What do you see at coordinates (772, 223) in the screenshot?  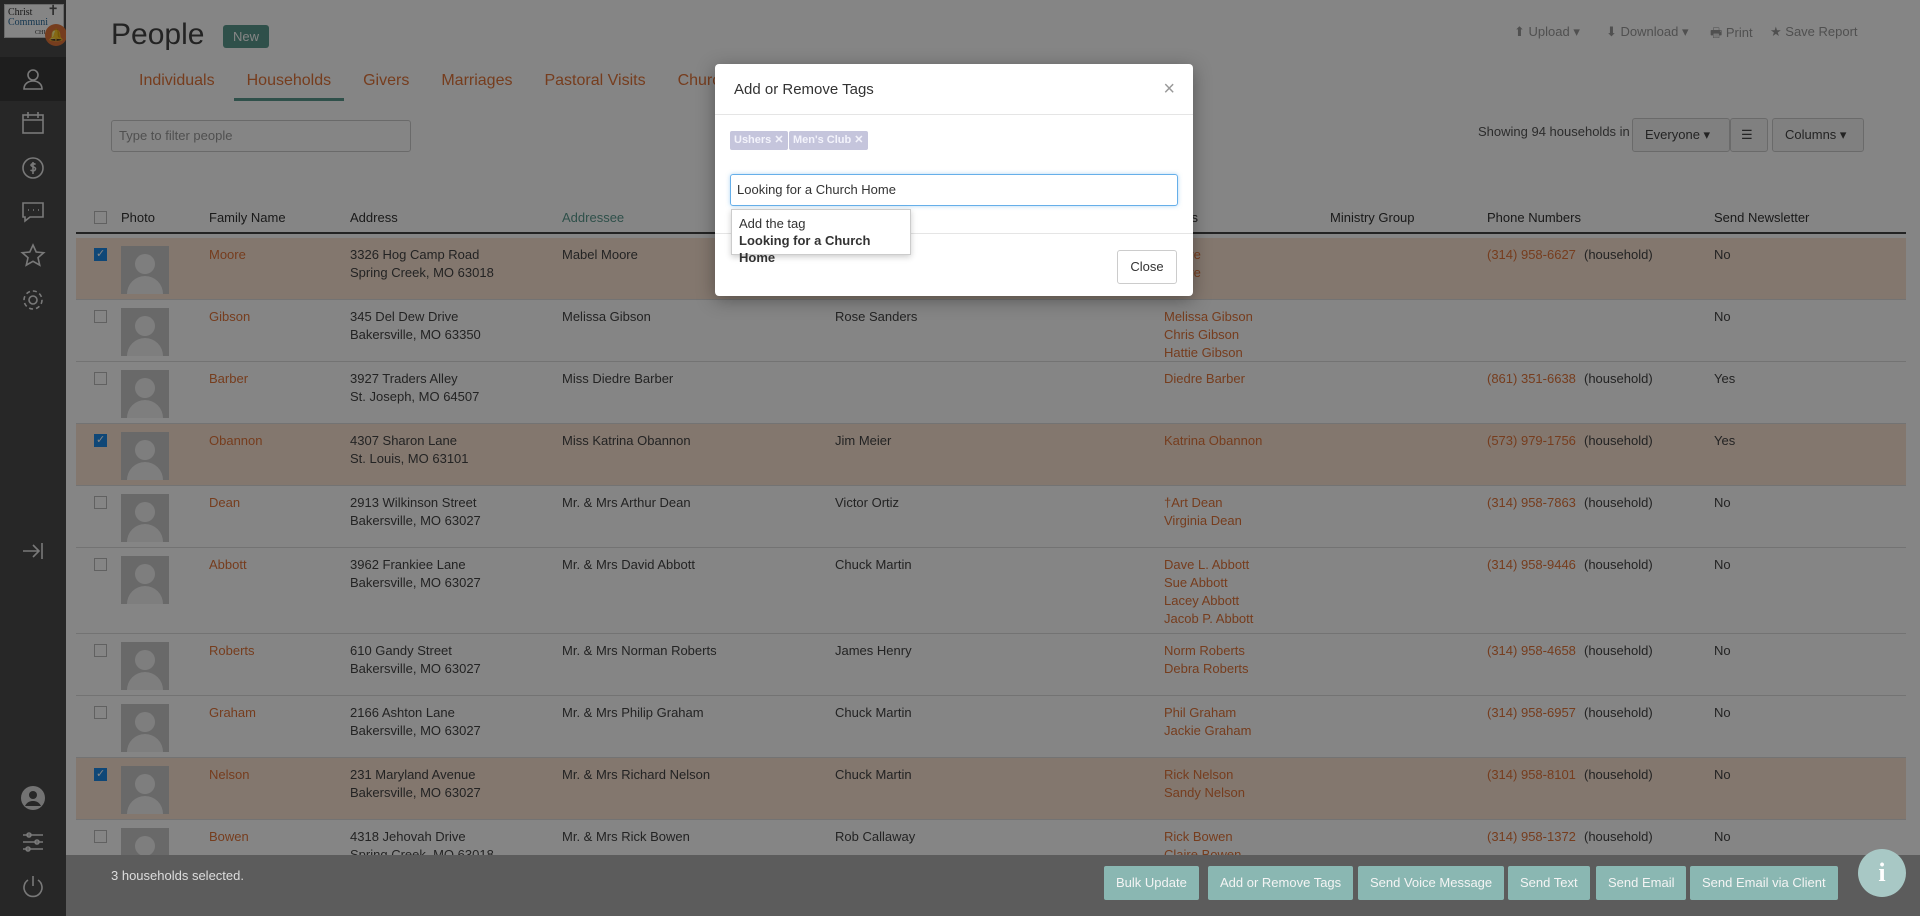 I see `suggestion-prefix: Add the tag` at bounding box center [772, 223].